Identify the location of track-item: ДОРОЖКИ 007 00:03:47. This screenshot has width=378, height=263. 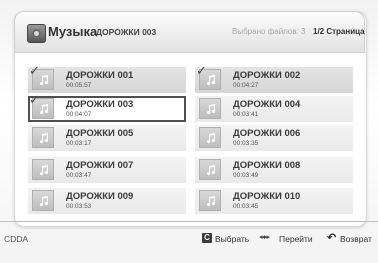
(107, 170).